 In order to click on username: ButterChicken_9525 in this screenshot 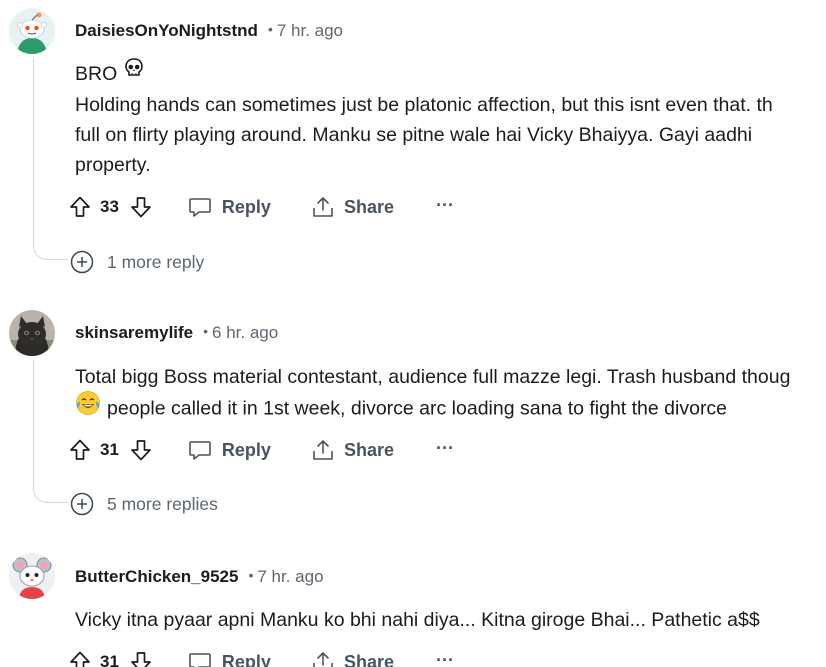, I will do `click(156, 576)`.